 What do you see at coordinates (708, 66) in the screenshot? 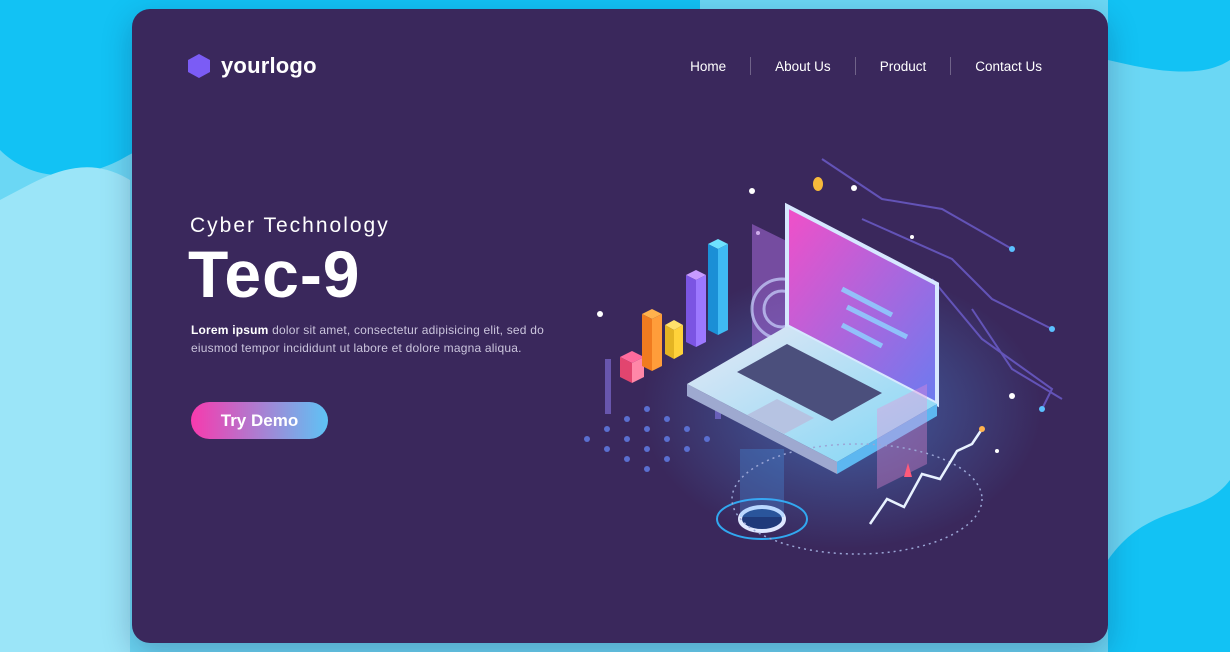
I see `nav-home: Home` at bounding box center [708, 66].